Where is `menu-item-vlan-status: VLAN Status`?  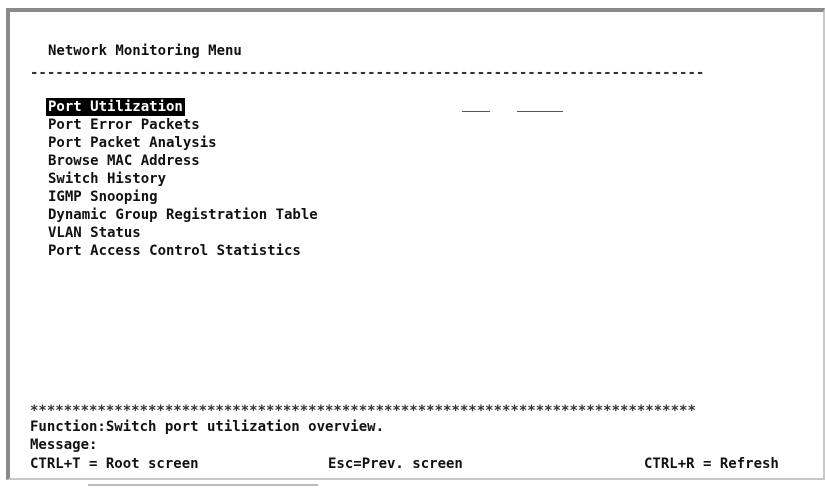 menu-item-vlan-status: VLAN Status is located at coordinates (94, 233).